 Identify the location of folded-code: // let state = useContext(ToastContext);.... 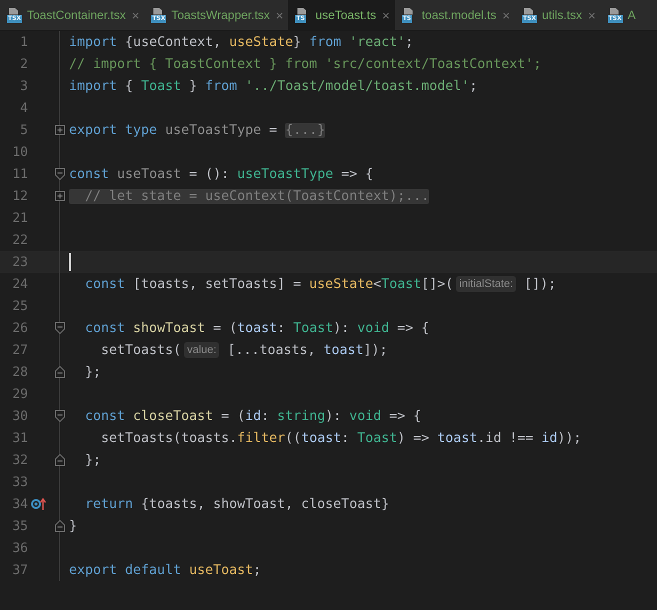
(249, 196).